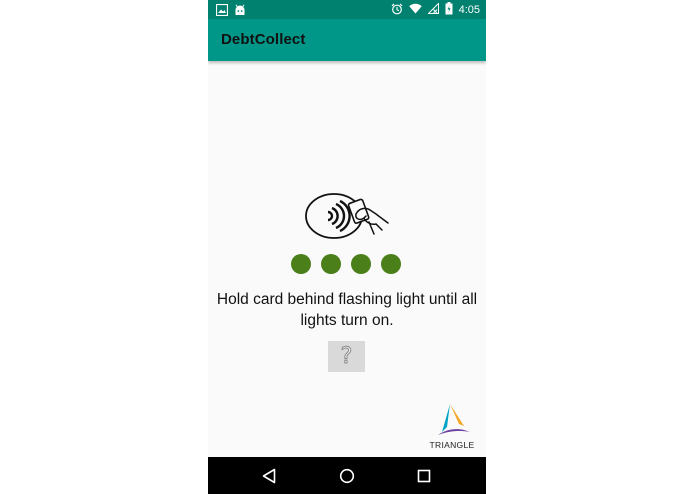 Image resolution: width=695 pixels, height=494 pixels. I want to click on app-title: DebtCollect, so click(263, 39).